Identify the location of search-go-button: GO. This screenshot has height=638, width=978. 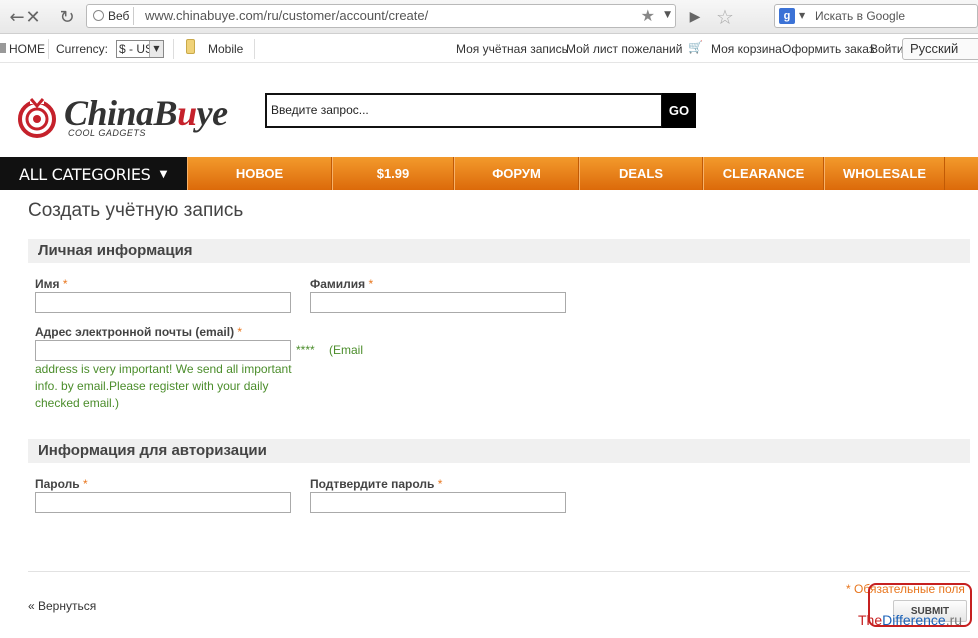
(679, 110).